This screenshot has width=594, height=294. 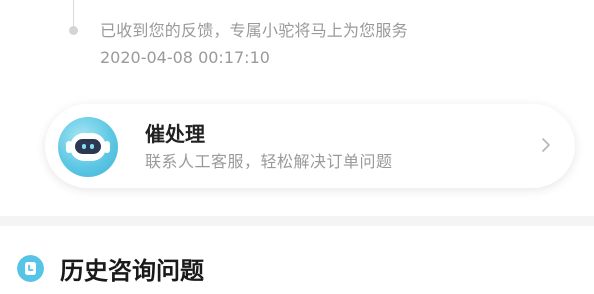 I want to click on robot-avatar-icon, so click(x=88, y=147).